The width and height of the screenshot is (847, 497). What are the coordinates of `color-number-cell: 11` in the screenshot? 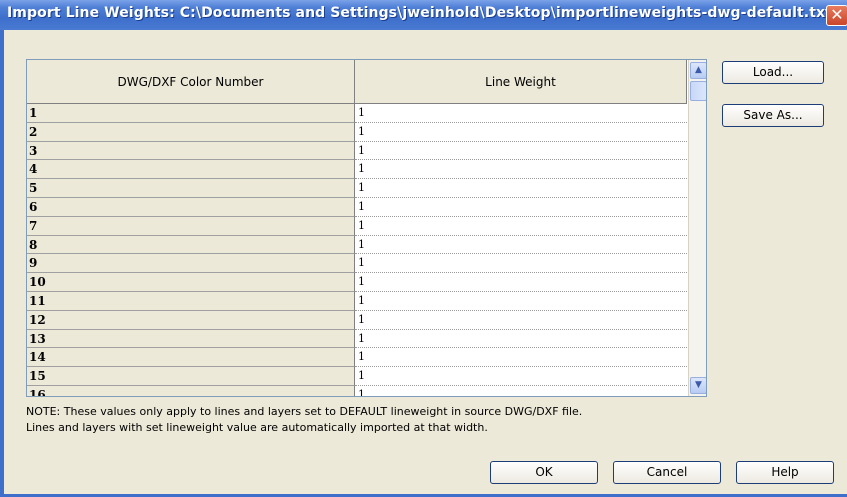 It's located at (191, 301).